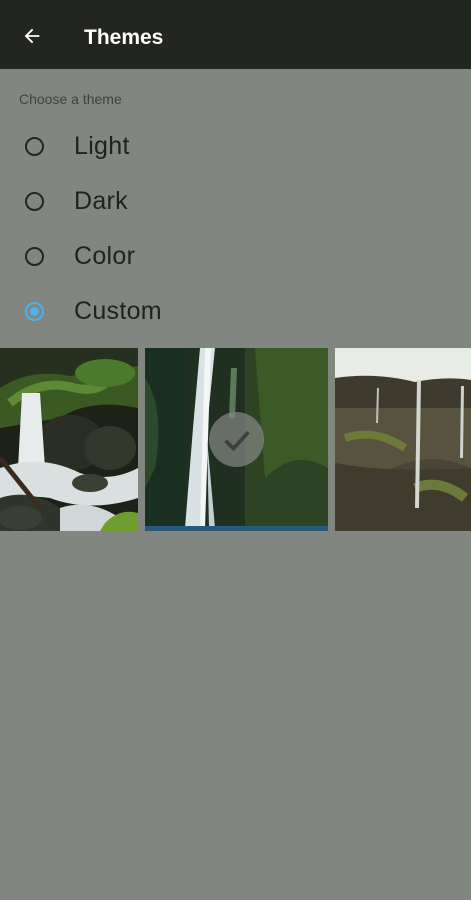  I want to click on theme-option-color: Color, so click(235, 256).